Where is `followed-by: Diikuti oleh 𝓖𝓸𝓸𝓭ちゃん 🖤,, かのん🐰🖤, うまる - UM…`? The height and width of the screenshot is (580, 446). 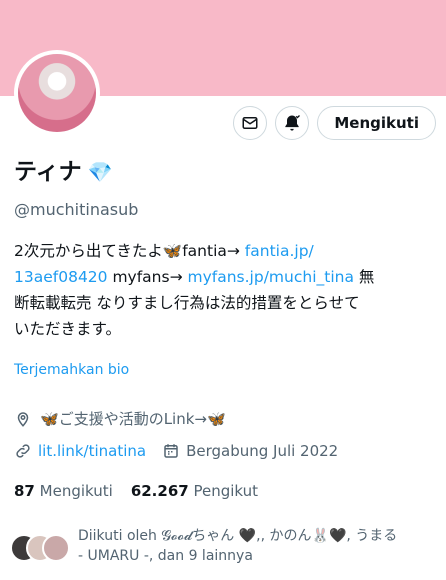 followed-by: Diikuti oleh 𝓖𝓸𝓸𝓭ちゃん 🖤,, かのん🐰🖤, うまる - UM… is located at coordinates (225, 546).